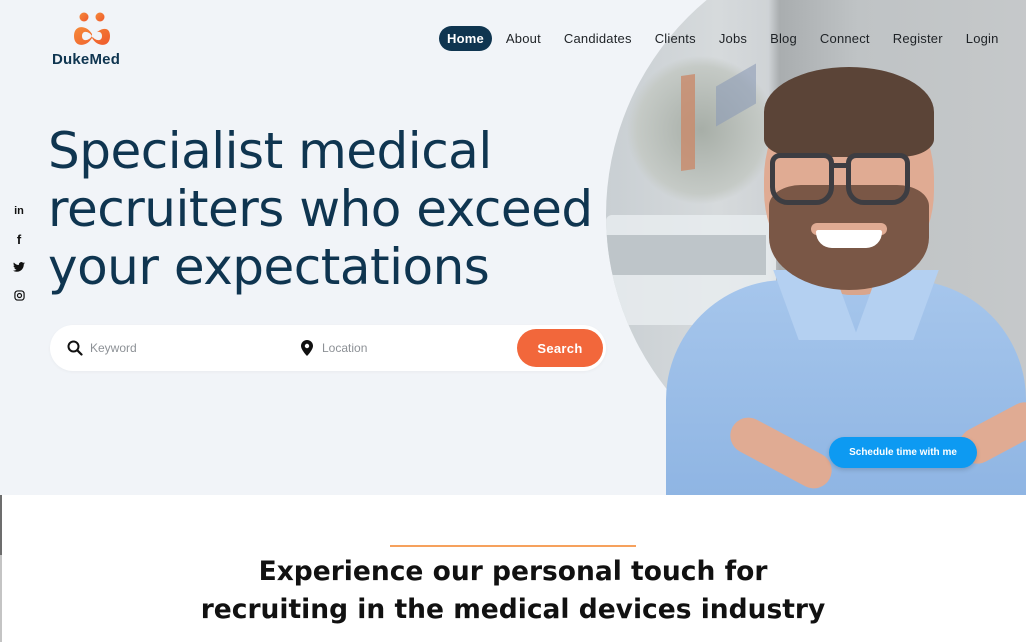 This screenshot has height=642, width=1026. I want to click on glasses-bridge, so click(840, 165).